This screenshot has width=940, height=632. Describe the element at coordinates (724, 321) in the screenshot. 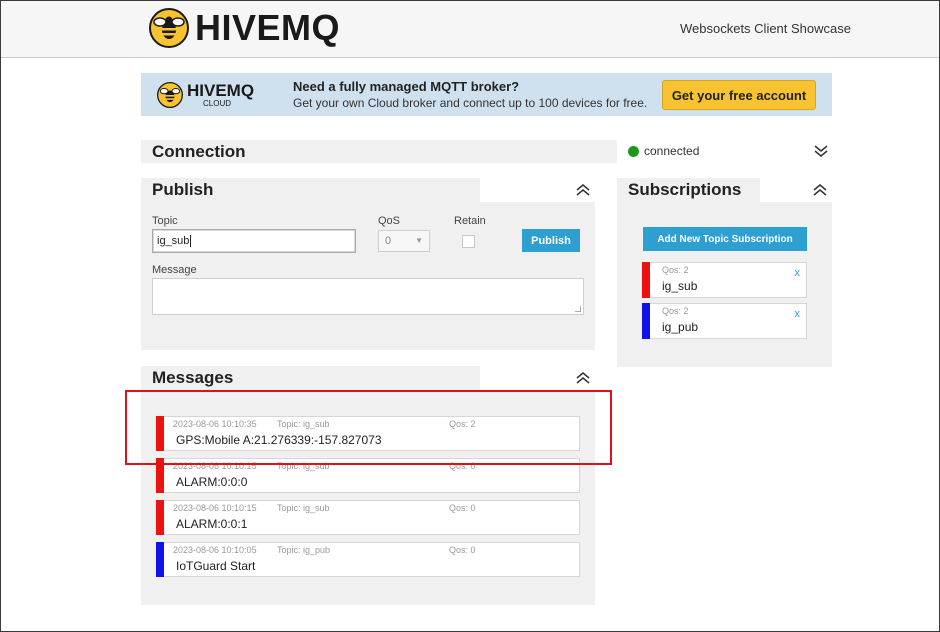

I see `subscription-item: Qos: 2 ig_pub x` at that location.